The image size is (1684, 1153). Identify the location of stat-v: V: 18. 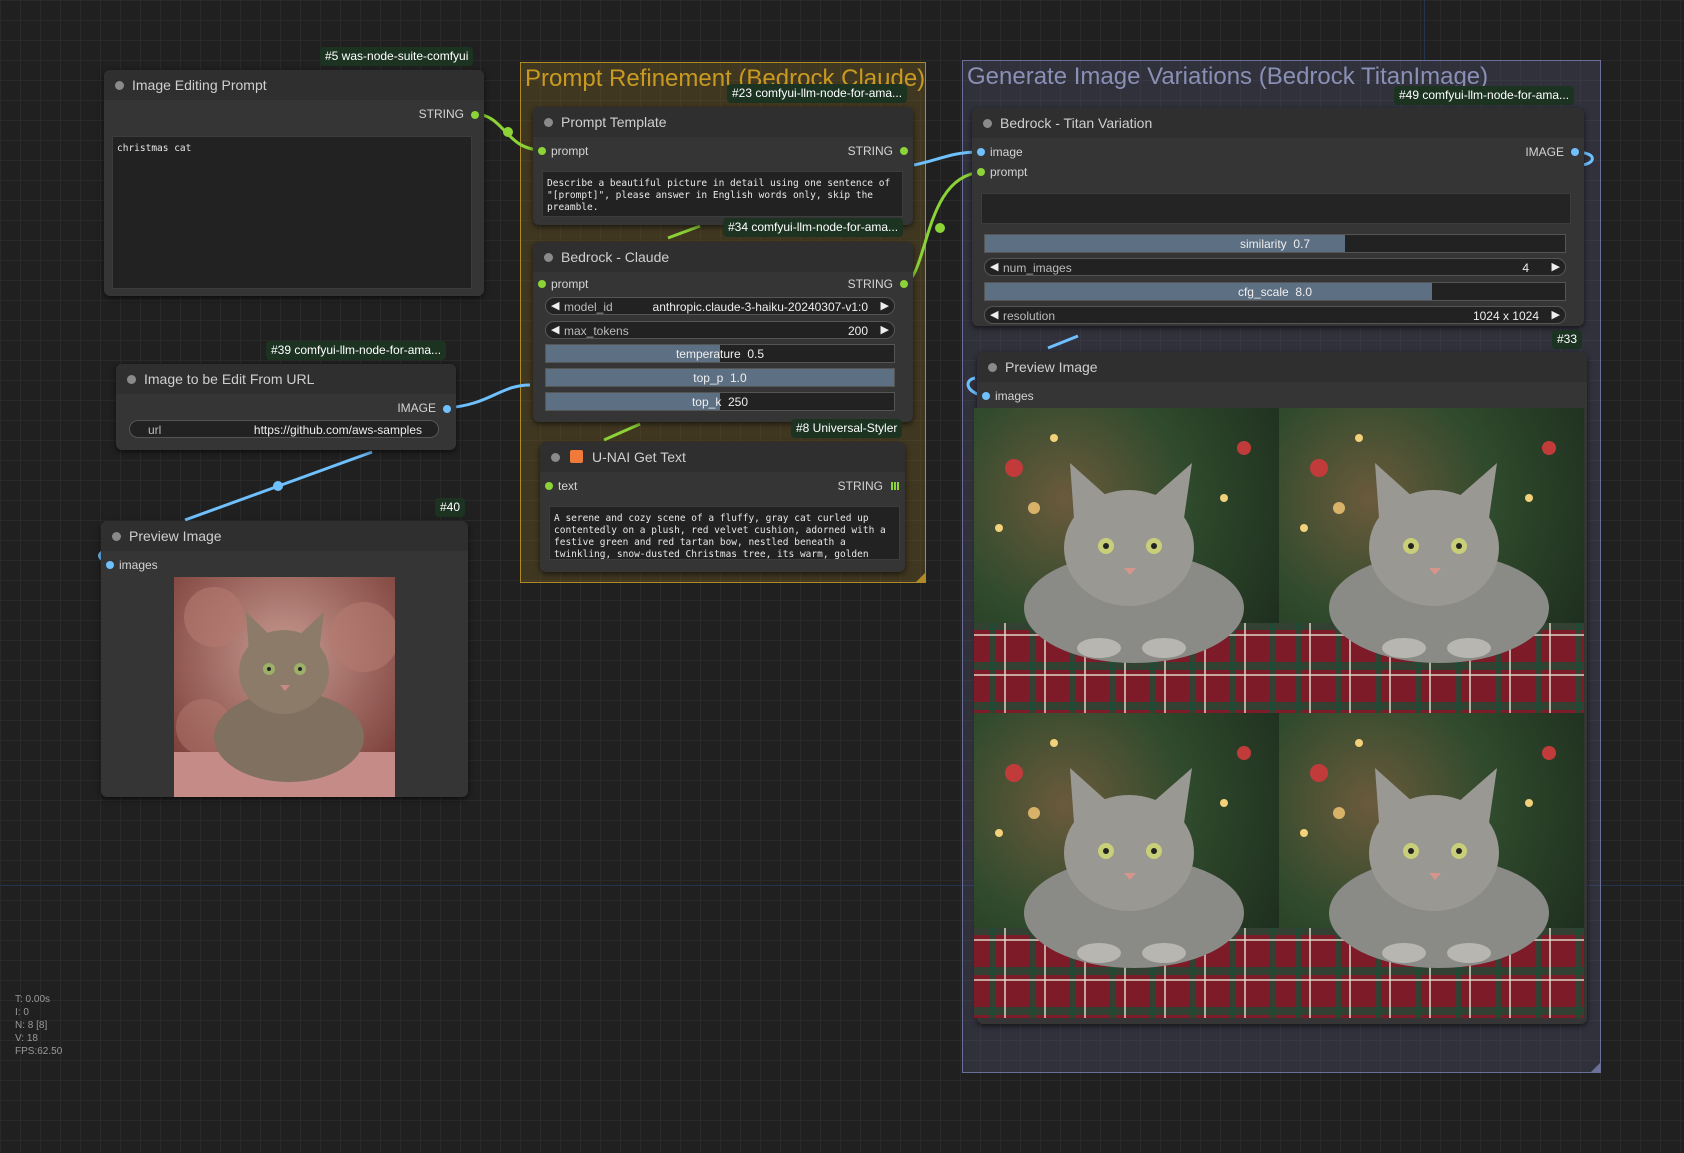
(26, 1038).